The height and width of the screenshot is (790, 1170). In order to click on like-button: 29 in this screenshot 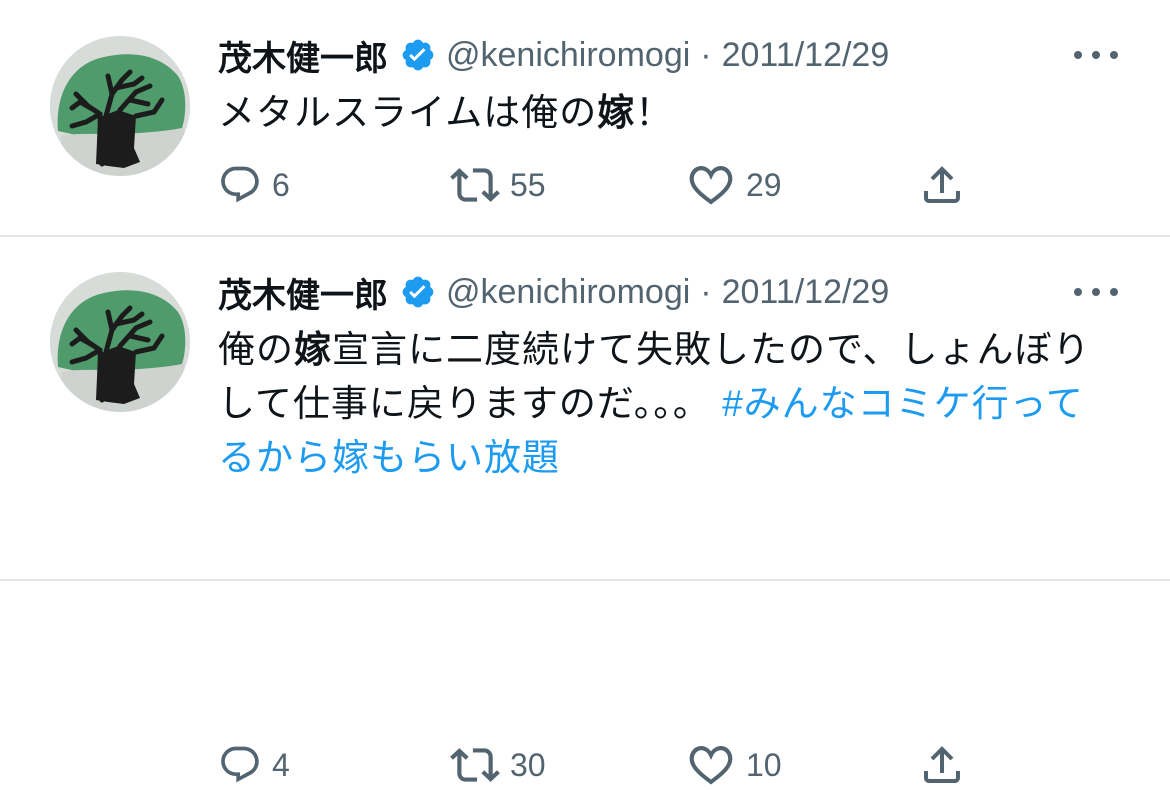, I will do `click(734, 185)`.